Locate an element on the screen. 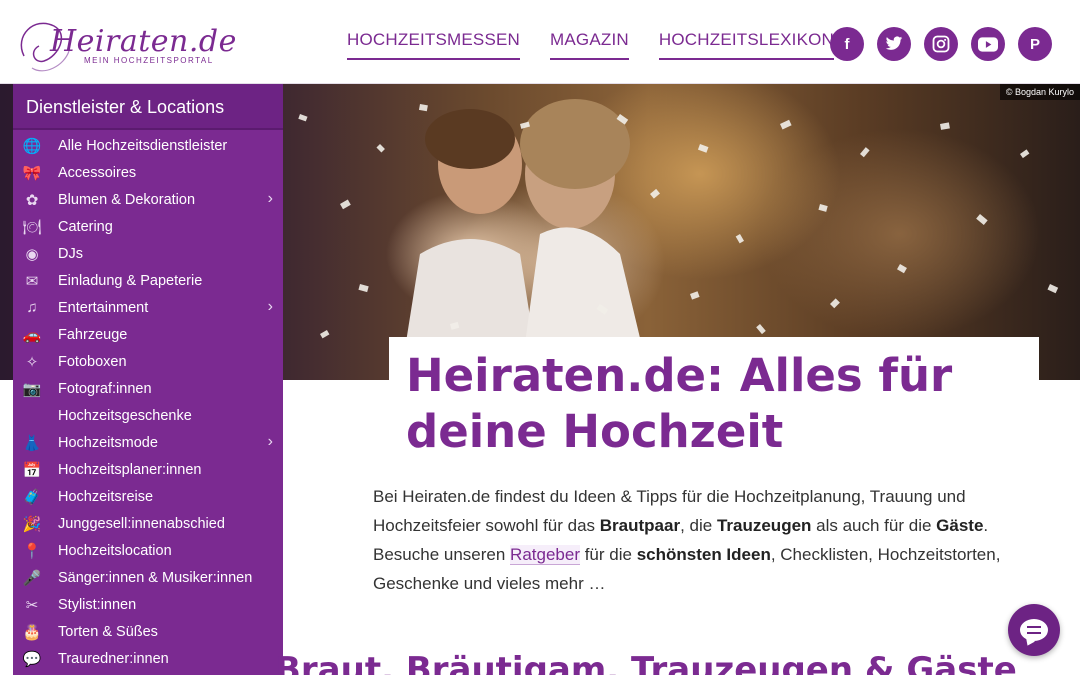 Image resolution: width=1080 pixels, height=675 pixels. intro-text: für die is located at coordinates (608, 554).